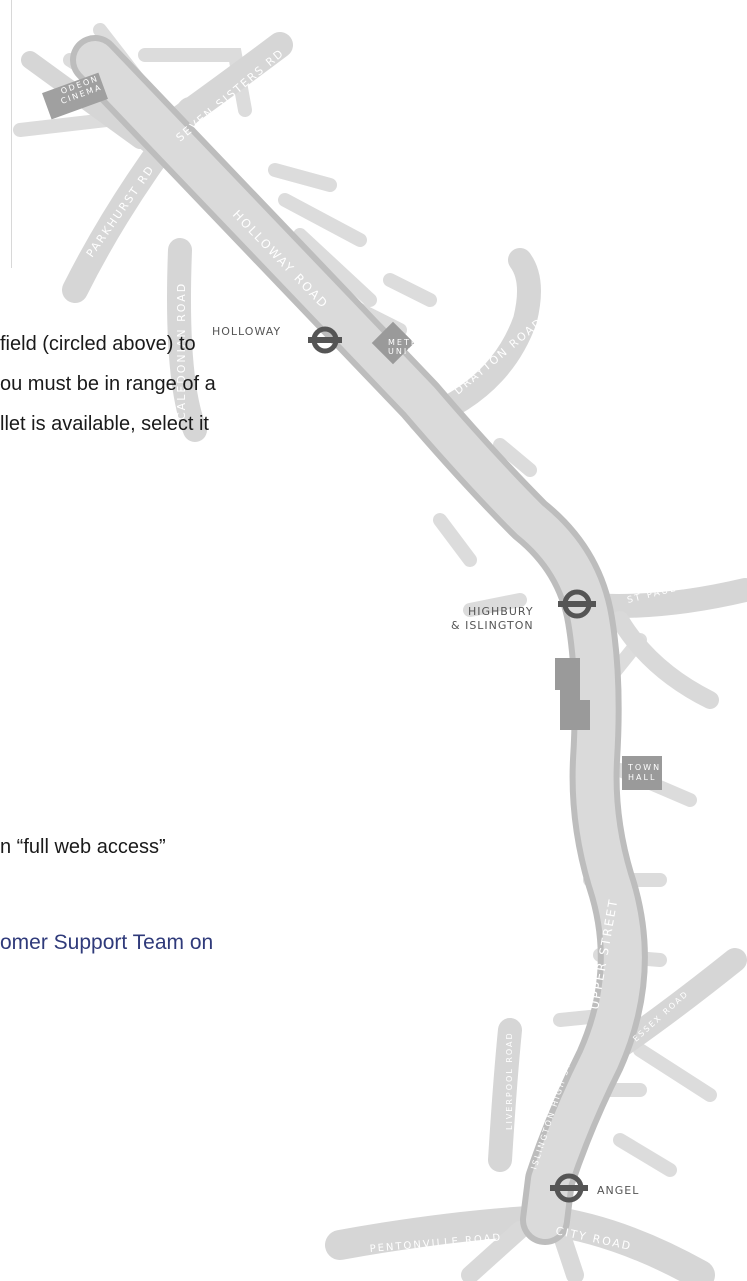 This screenshot has height=1281, width=747. What do you see at coordinates (108, 384) in the screenshot?
I see `body-text-line-2: ou must be in range of a` at bounding box center [108, 384].